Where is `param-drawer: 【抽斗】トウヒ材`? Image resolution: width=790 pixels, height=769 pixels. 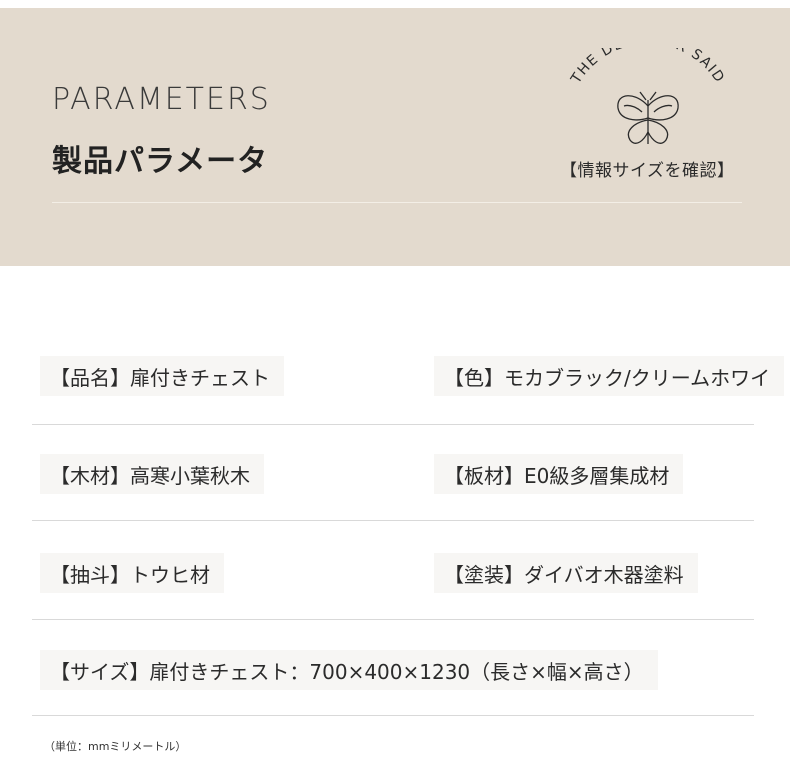
param-drawer: 【抽斗】トウヒ材 is located at coordinates (132, 573).